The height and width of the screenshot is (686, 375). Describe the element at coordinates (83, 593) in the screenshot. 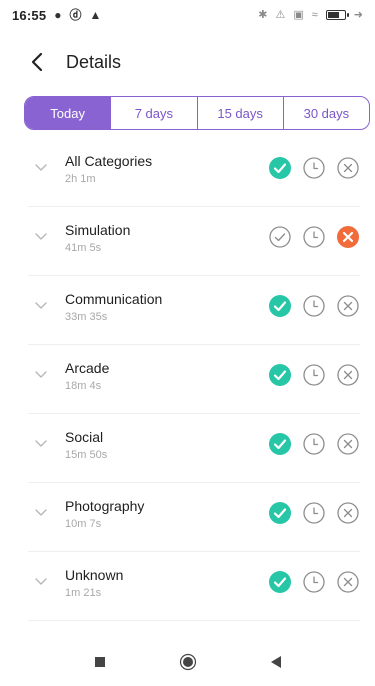

I see `category-usage-time: 1m 21s` at that location.